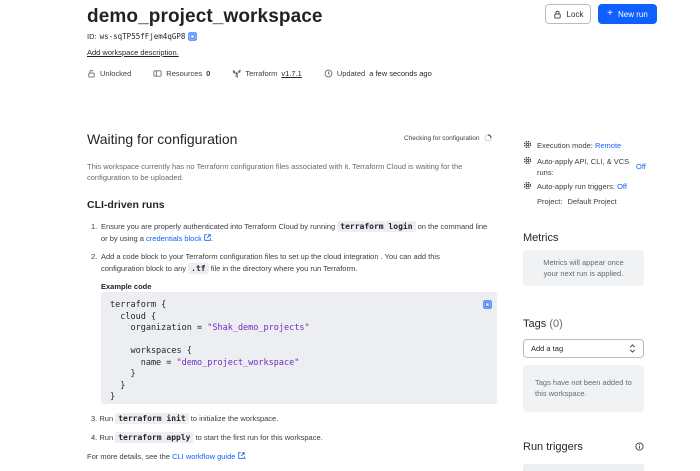 Image resolution: width=700 pixels, height=471 pixels. I want to click on new-run-button: + New run, so click(627, 14).